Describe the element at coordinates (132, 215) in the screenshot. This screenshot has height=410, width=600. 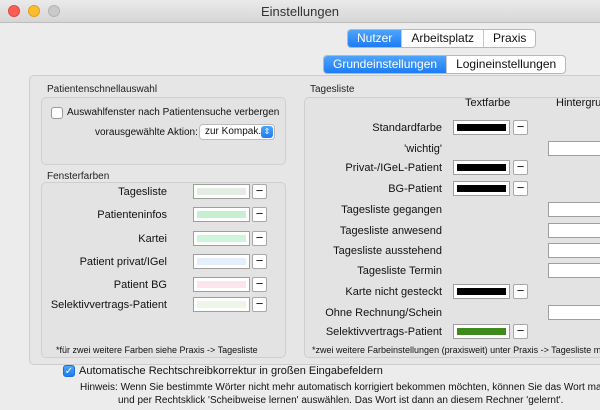
I see `fenster-label-patienteninfos: Patienteninfos` at that location.